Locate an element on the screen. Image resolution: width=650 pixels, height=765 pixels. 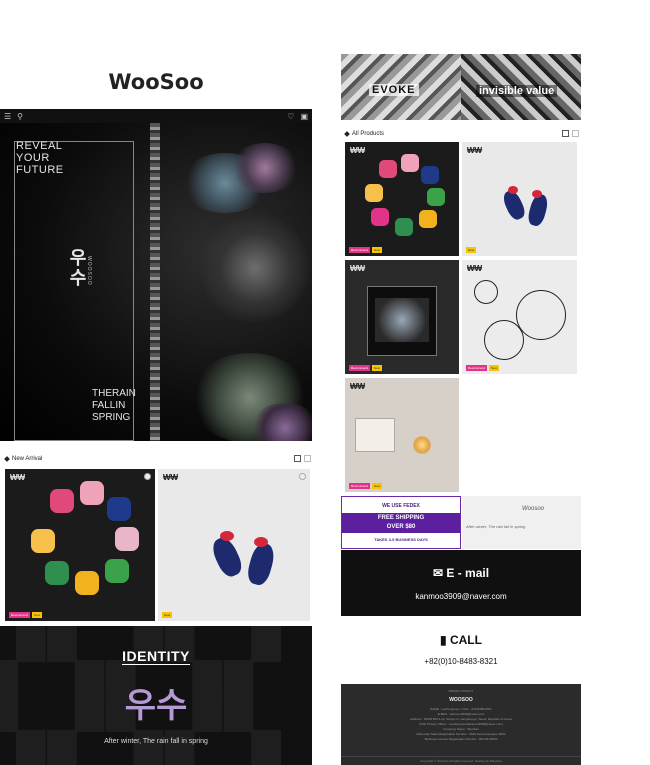
top-banner: EVOKE invisible value is located at coordinates (461, 87).